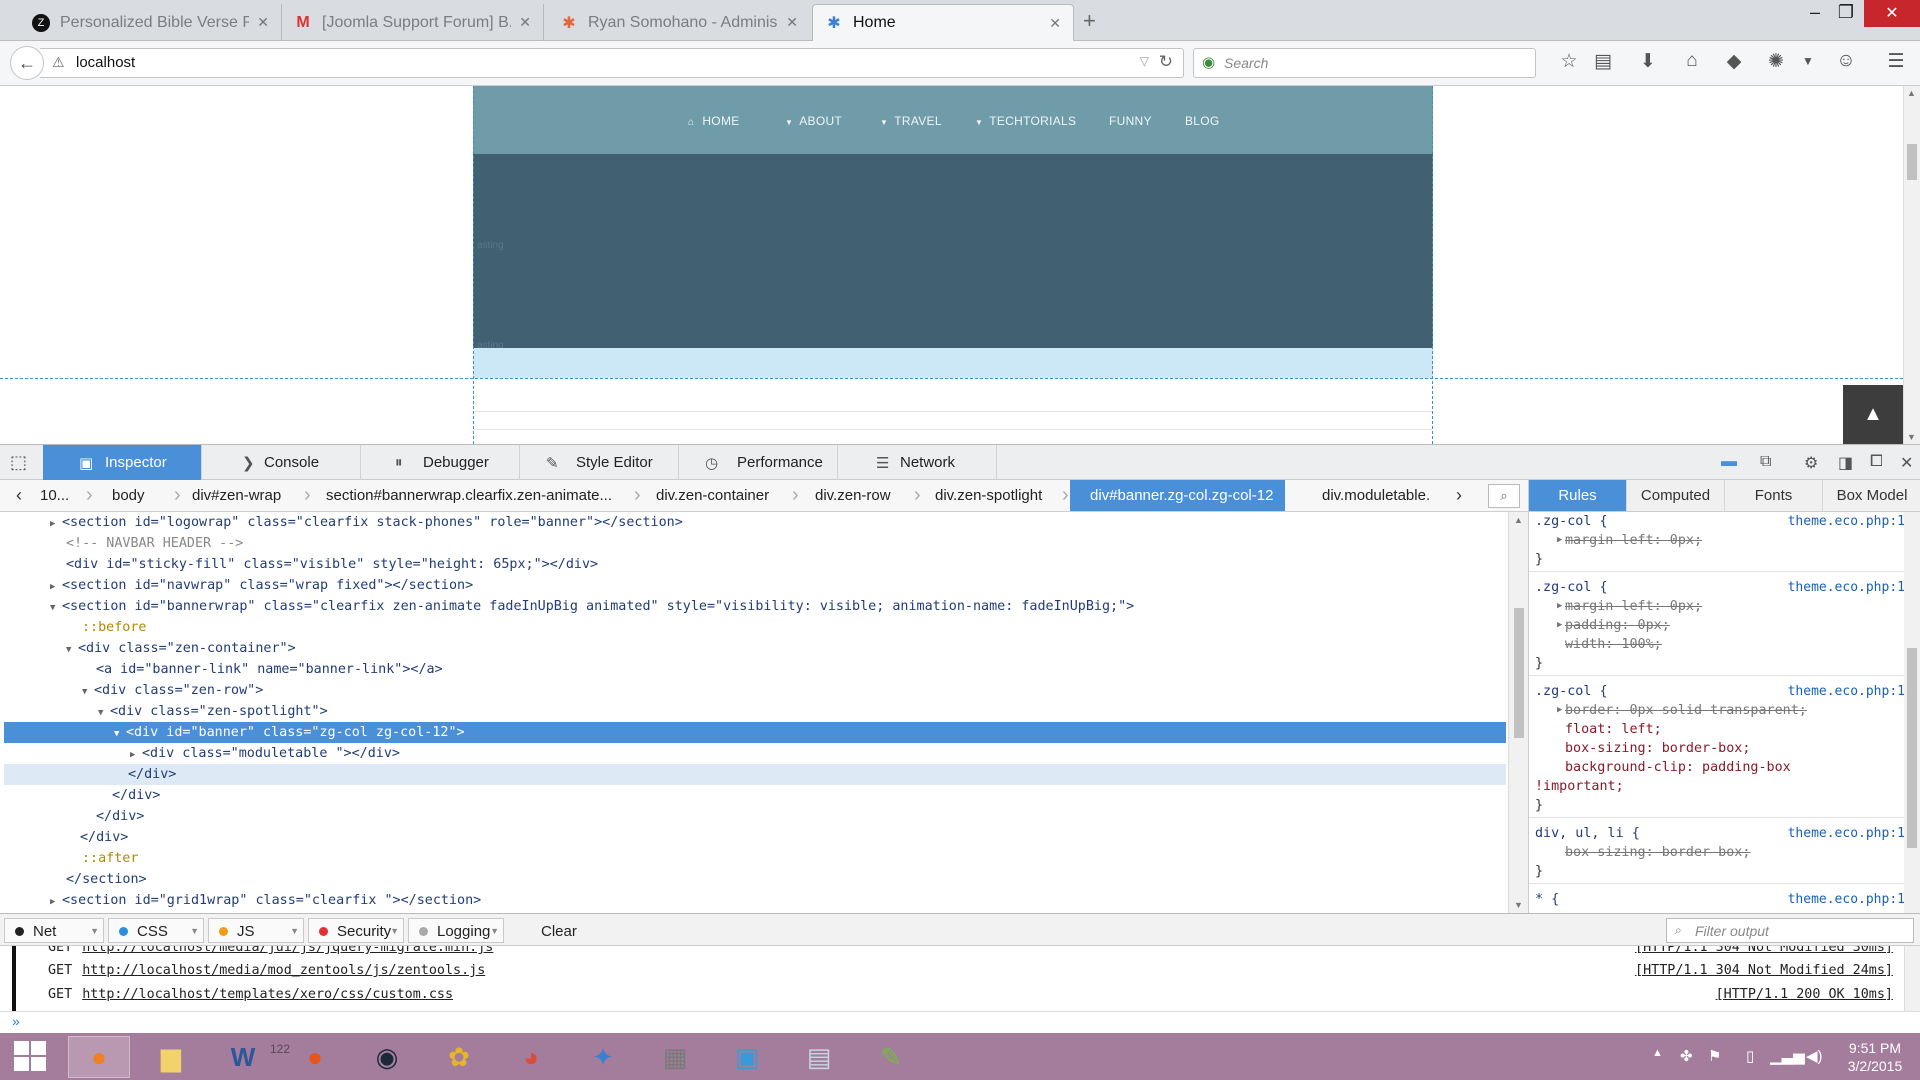  Describe the element at coordinates (58, 62) in the screenshot. I see `warning-icon: ⚠` at that location.